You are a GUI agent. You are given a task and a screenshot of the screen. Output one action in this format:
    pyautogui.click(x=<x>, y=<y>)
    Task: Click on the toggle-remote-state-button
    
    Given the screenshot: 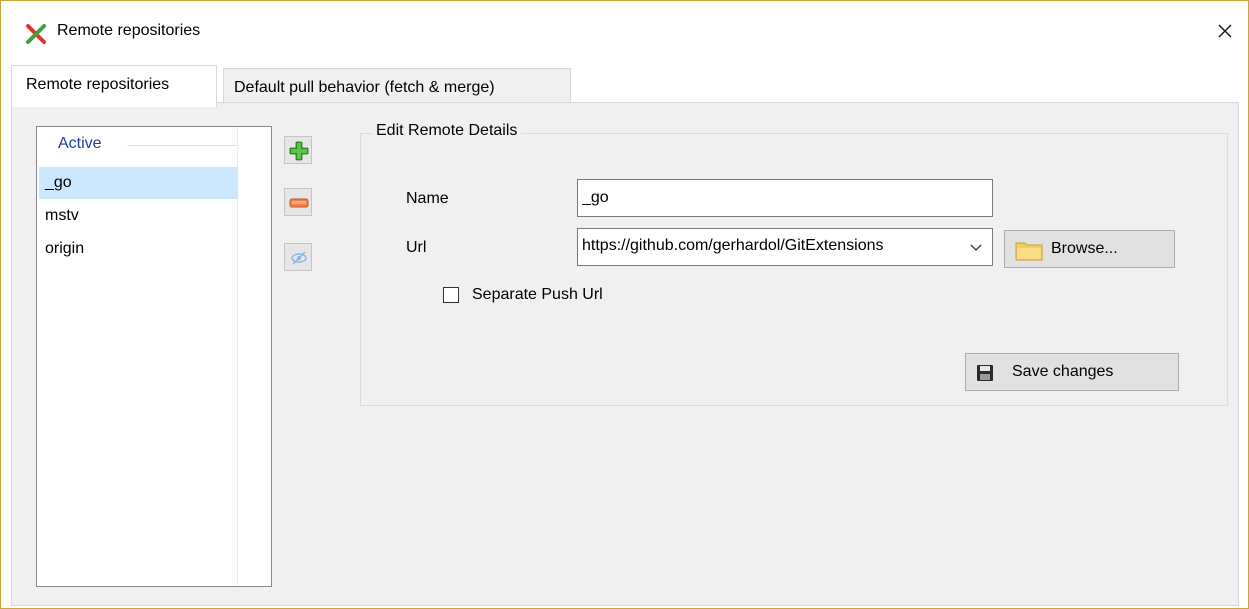 What is the action you would take?
    pyautogui.click(x=298, y=257)
    